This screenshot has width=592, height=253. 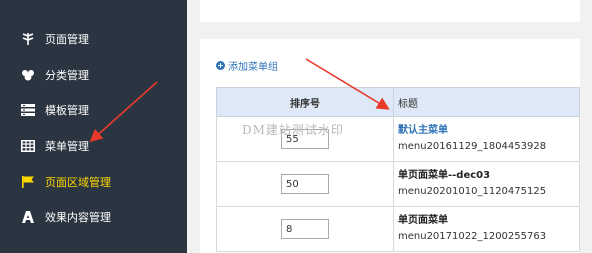 I want to click on top-panel, so click(x=390, y=11).